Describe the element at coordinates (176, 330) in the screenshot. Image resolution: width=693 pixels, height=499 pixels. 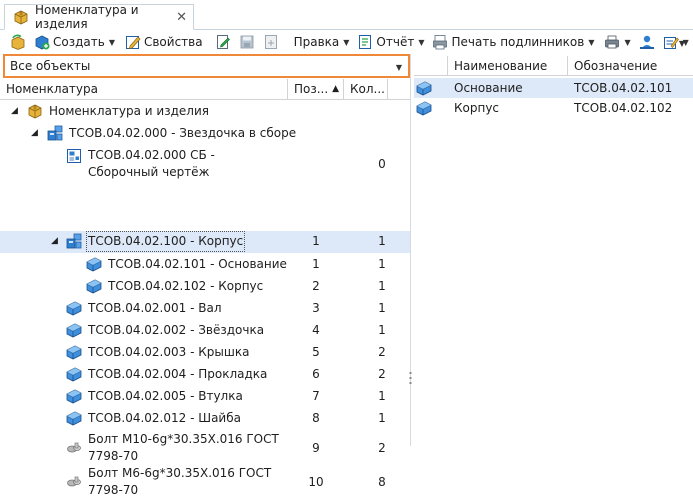
I see `tree-row-label: ТСОВ.04.02.002 - Звёздочка` at that location.